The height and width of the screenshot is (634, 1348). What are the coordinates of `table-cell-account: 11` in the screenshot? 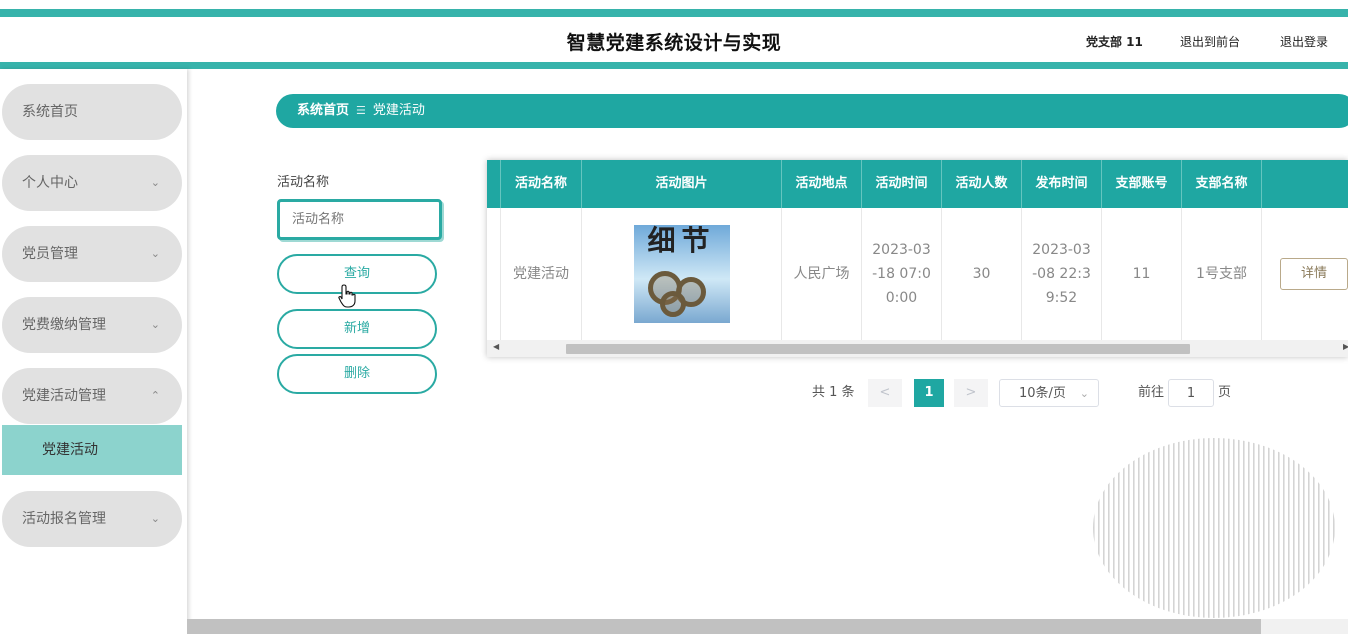 It's located at (1142, 274).